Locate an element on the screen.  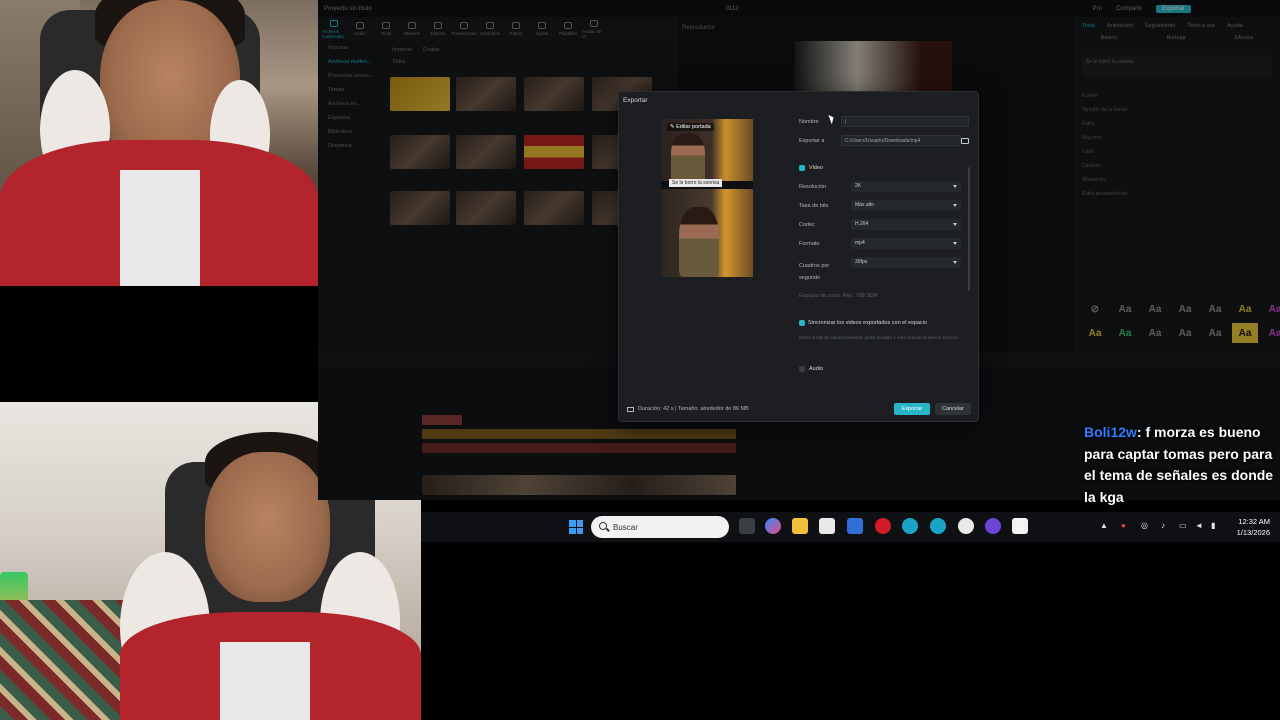
tool-ai-avatar: Avatar de IA is located at coordinates (594, 29).